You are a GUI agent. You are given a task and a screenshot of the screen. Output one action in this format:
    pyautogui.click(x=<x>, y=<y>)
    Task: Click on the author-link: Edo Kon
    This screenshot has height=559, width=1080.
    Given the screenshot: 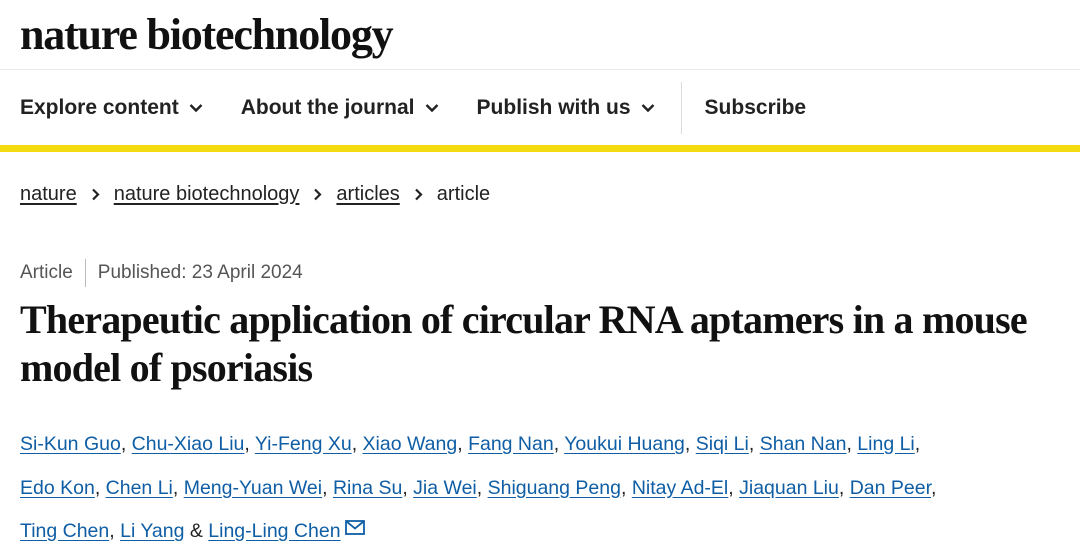 What is the action you would take?
    pyautogui.click(x=57, y=488)
    